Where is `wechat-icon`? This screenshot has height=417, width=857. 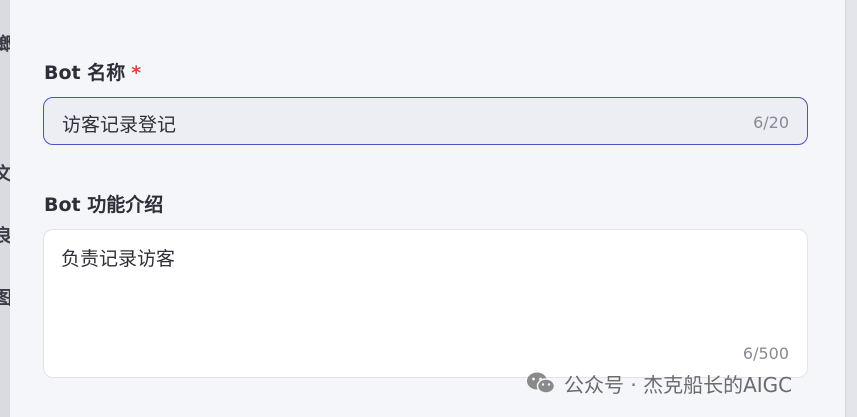
wechat-icon is located at coordinates (541, 383).